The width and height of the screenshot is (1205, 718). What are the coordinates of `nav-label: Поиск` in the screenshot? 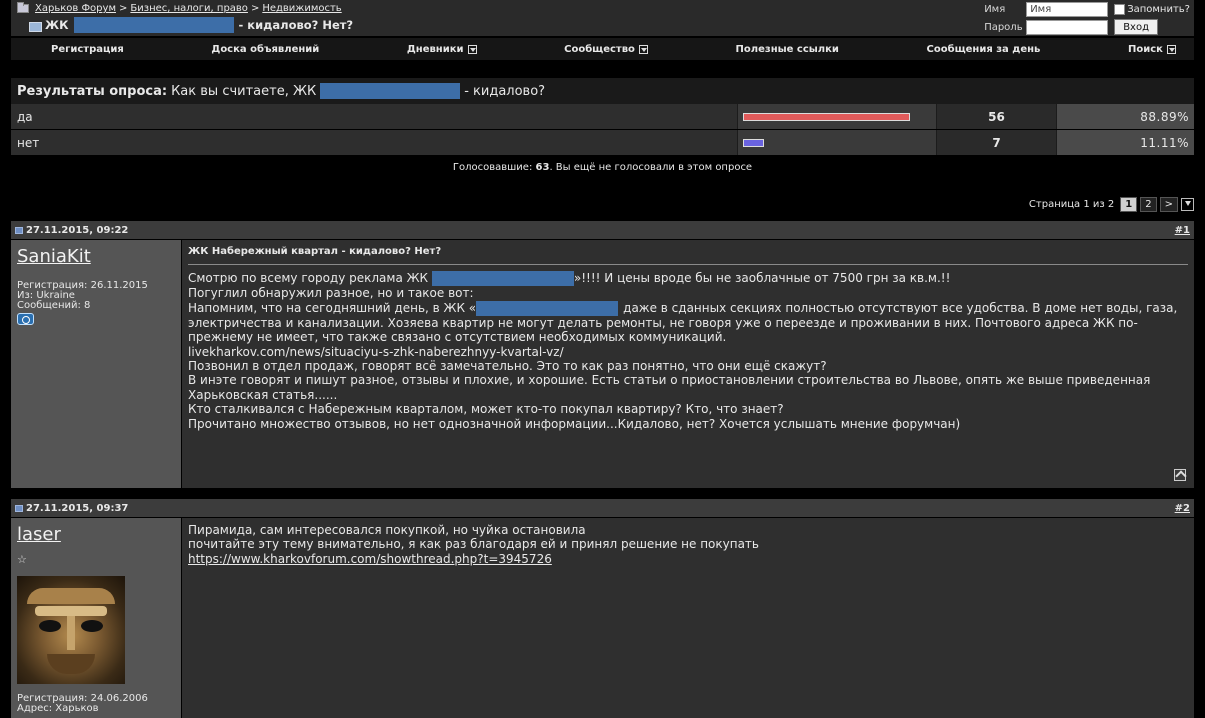 It's located at (1145, 49).